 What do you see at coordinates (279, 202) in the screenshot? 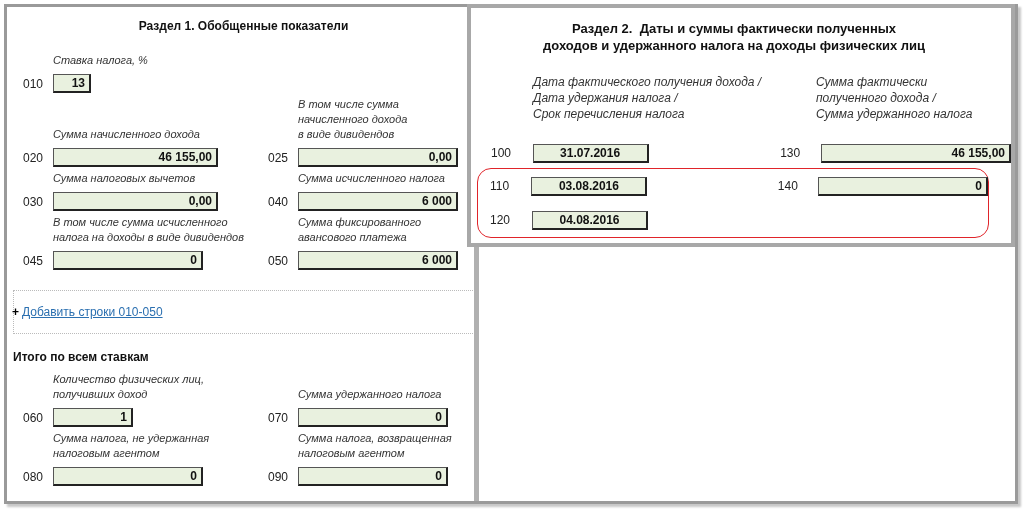
I see `line-code: 040` at bounding box center [279, 202].